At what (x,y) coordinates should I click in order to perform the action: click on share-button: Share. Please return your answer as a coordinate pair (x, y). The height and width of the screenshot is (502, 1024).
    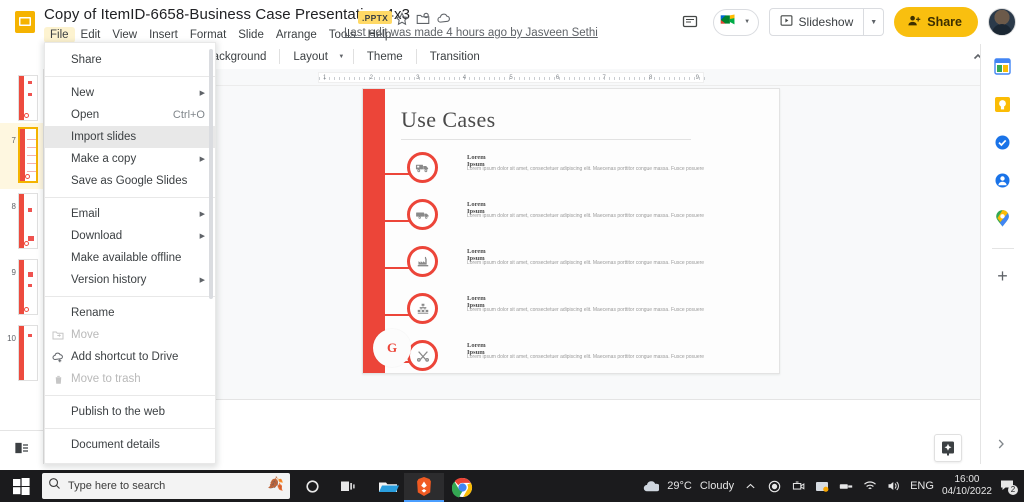
    Looking at the image, I should click on (936, 22).